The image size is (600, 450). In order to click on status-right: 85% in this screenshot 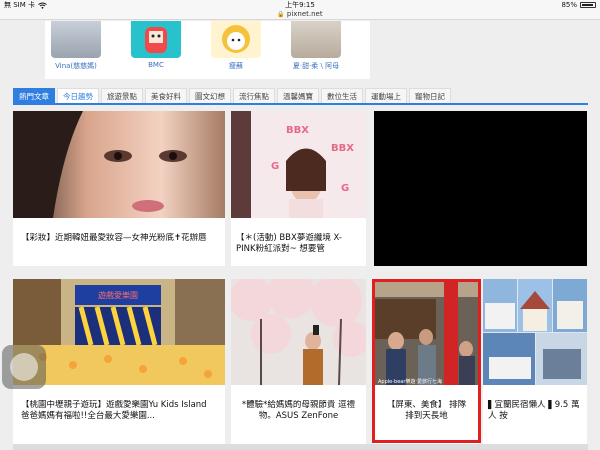, I will do `click(578, 5)`.